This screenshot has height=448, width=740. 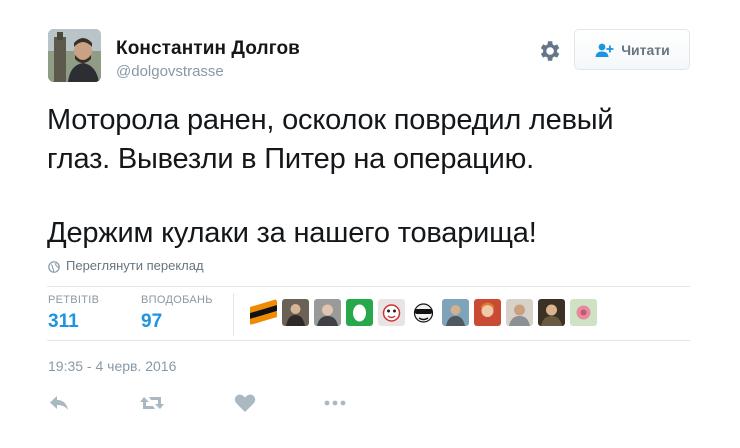 I want to click on retweets-count: 311, so click(x=63, y=321).